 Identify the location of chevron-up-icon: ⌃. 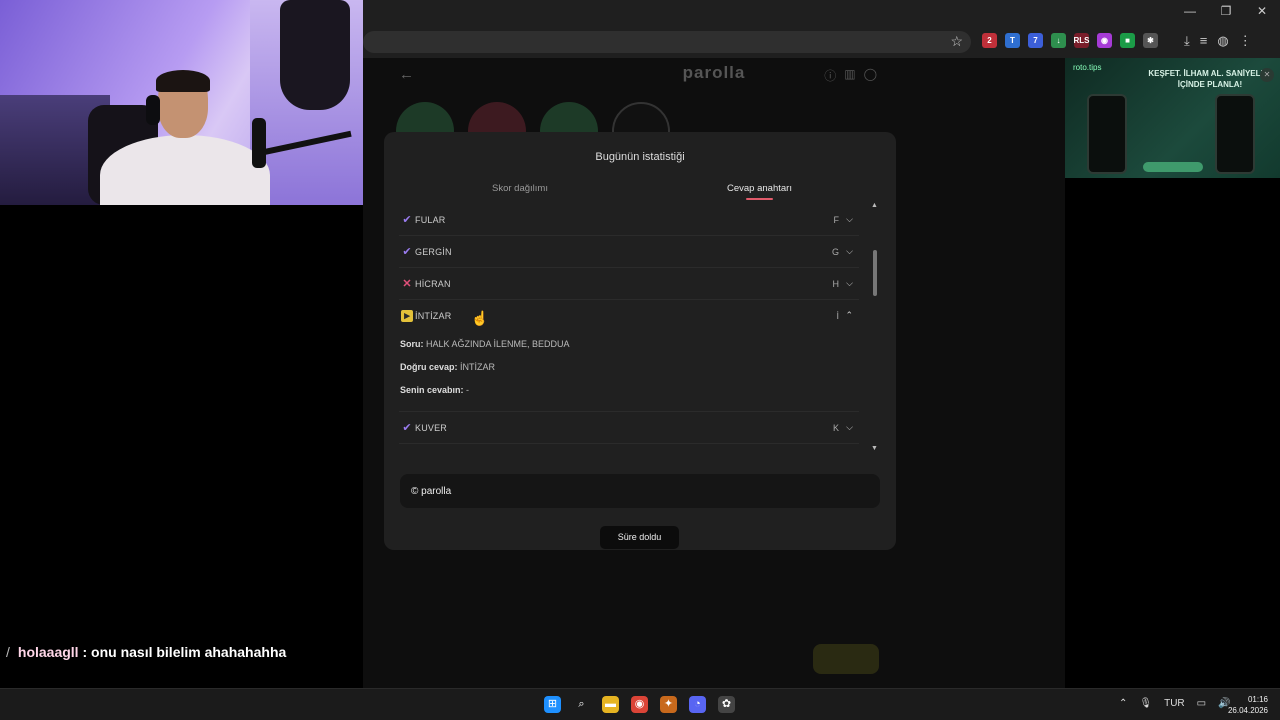
(849, 315).